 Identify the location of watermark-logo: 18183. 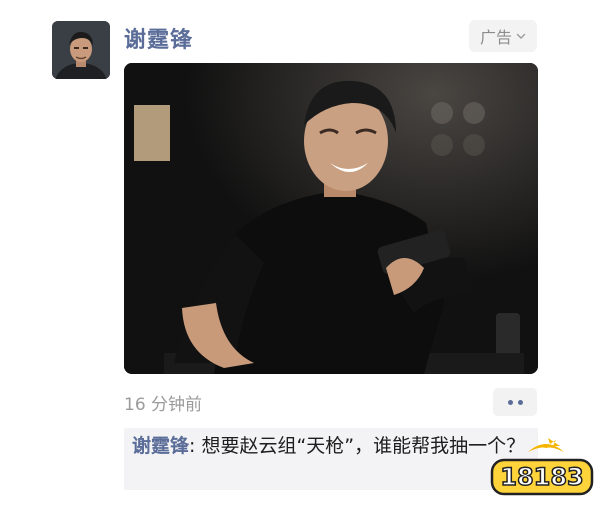
(542, 468).